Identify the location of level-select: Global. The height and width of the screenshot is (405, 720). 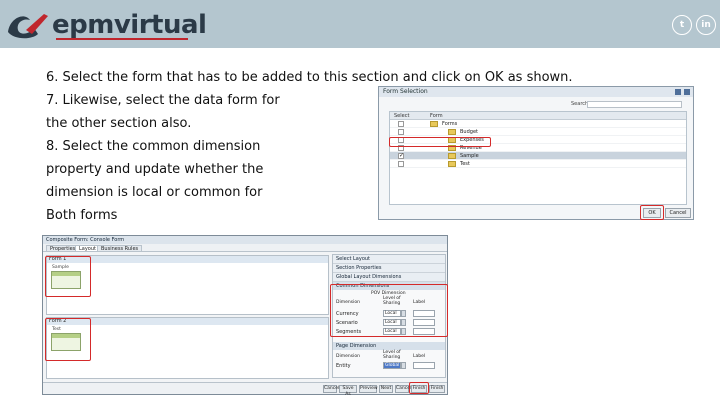
(392, 365).